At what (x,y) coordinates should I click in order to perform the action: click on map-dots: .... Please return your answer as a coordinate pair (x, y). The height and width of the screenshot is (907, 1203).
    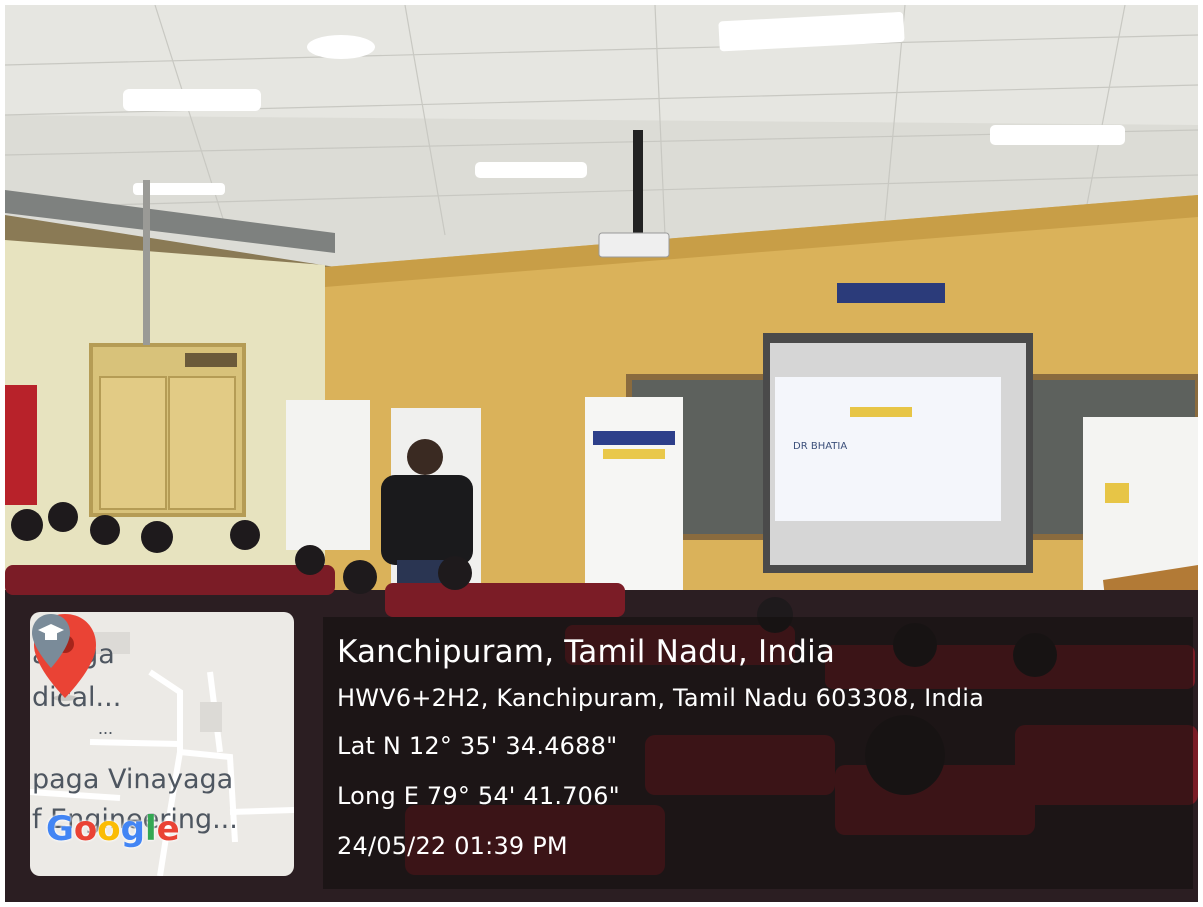
    Looking at the image, I should click on (106, 728).